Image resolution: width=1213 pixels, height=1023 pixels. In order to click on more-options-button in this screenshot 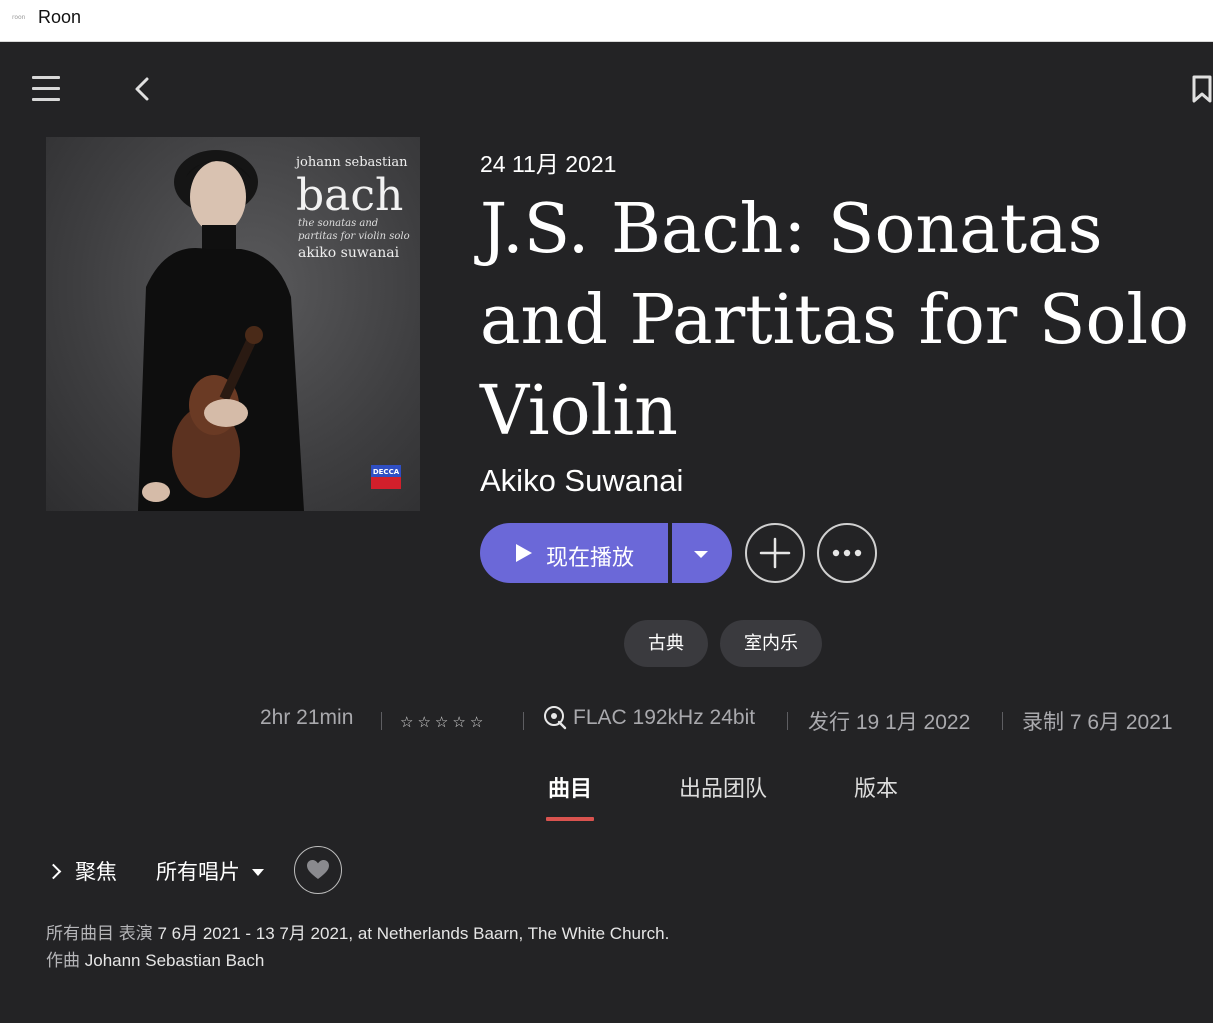, I will do `click(847, 553)`.